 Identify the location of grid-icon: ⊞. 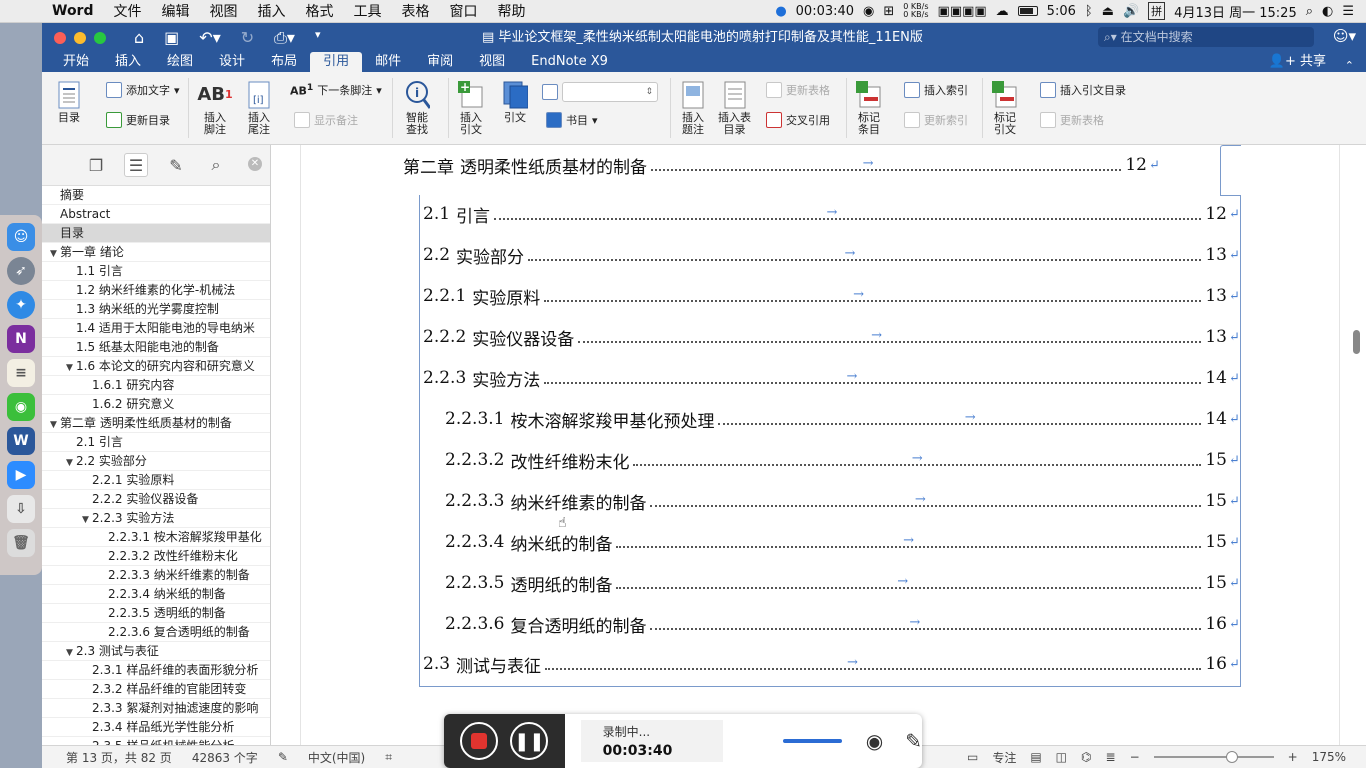
(888, 11).